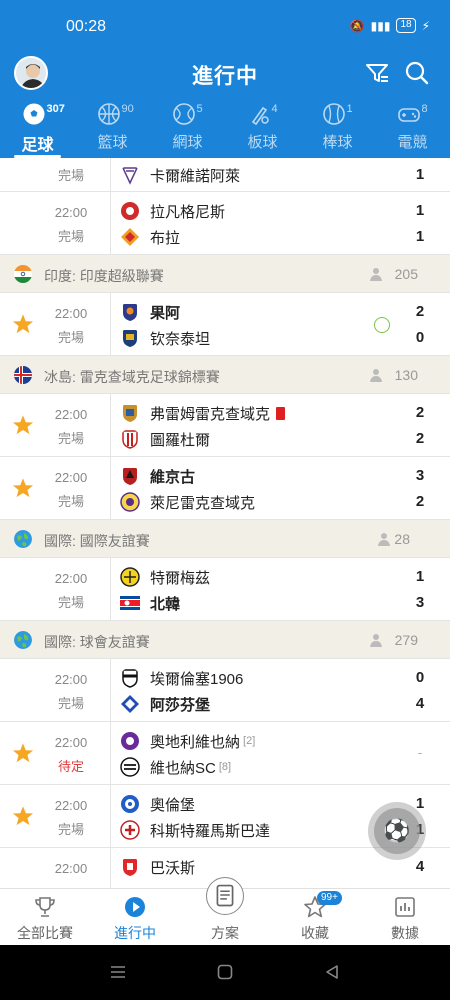  What do you see at coordinates (225, 324) in the screenshot?
I see `match-row: 22:00 完場 果阿 钦奈泰坦 2 0` at bounding box center [225, 324].